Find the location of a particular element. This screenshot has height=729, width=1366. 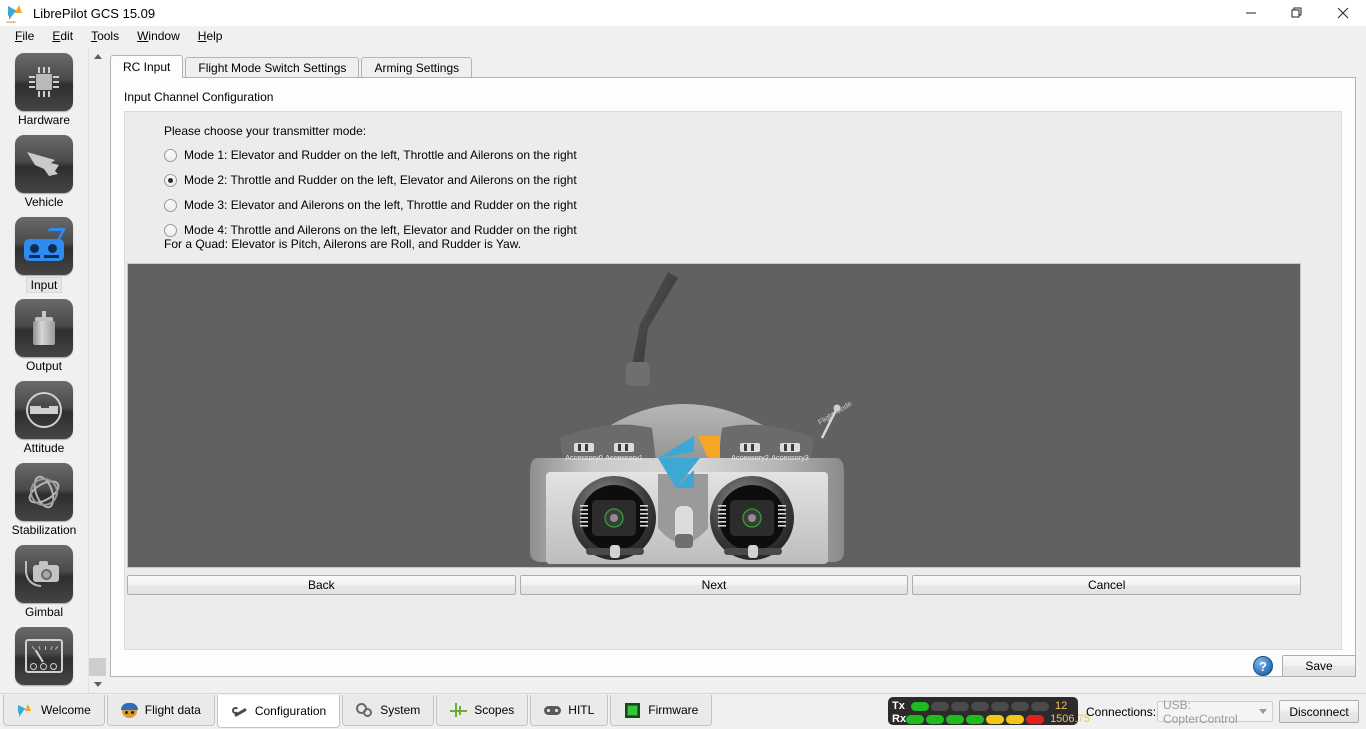

sidebar-item-vehicle: Vehicle is located at coordinates (44, 171).